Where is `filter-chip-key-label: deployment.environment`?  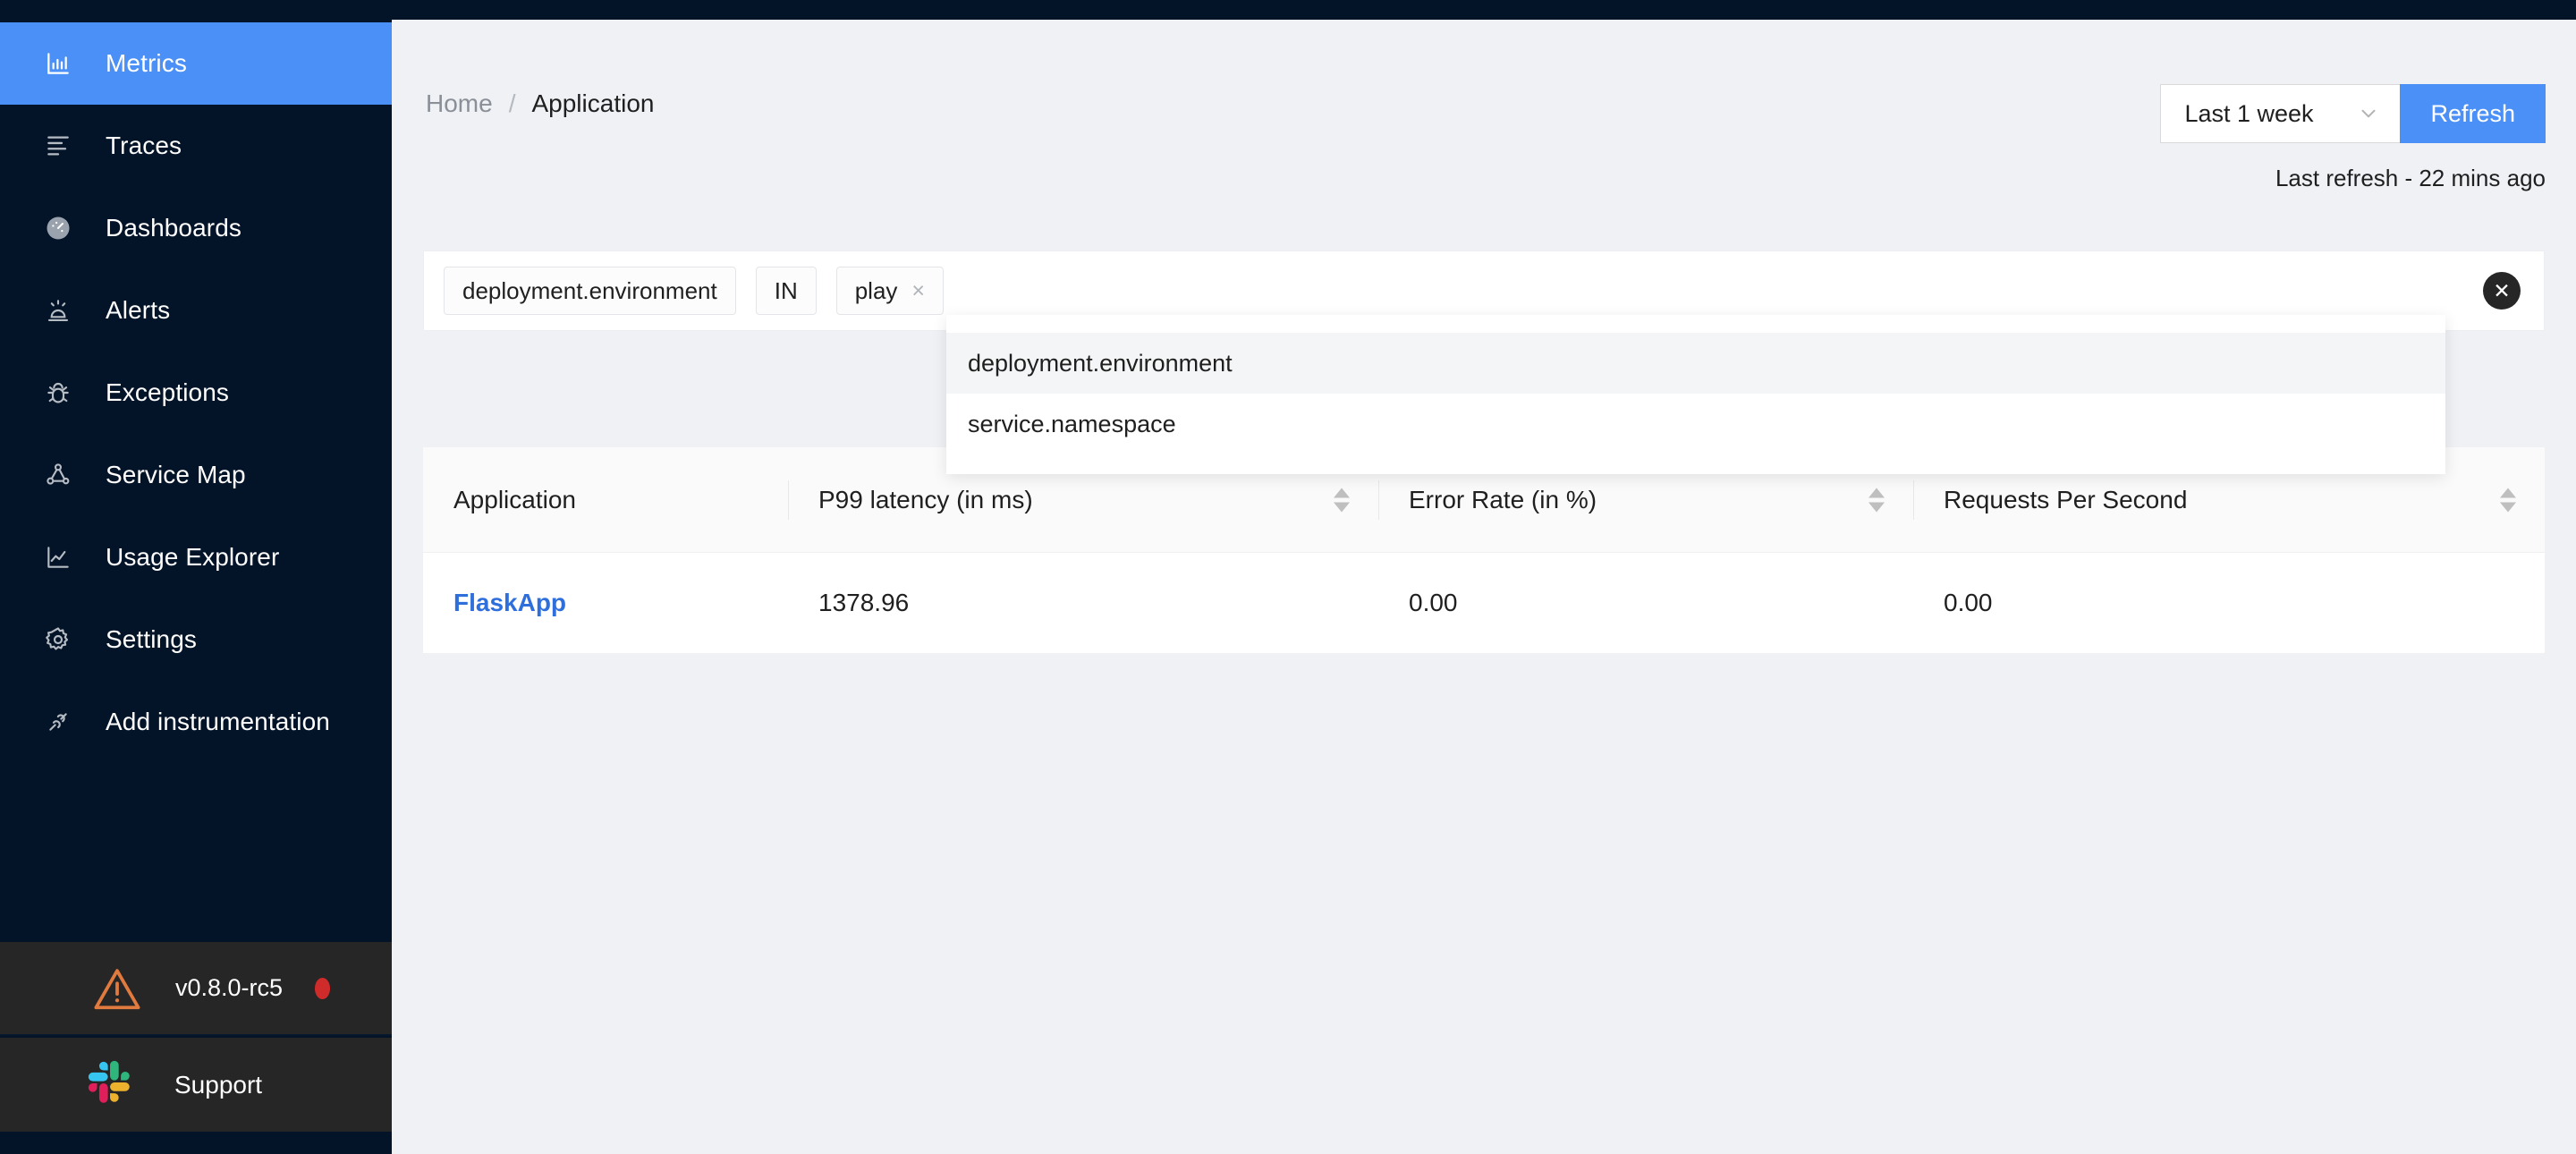 filter-chip-key-label: deployment.environment is located at coordinates (589, 290).